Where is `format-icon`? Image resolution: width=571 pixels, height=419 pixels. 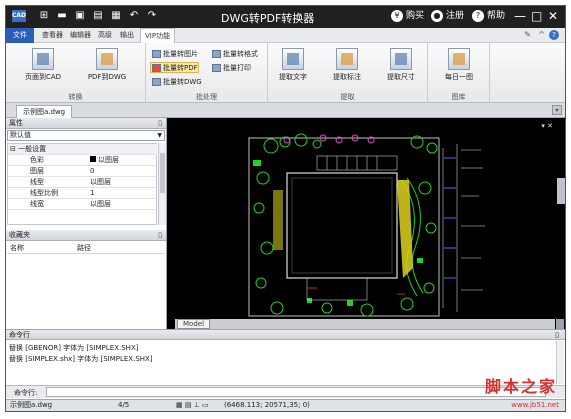
format-icon is located at coordinates (216, 54).